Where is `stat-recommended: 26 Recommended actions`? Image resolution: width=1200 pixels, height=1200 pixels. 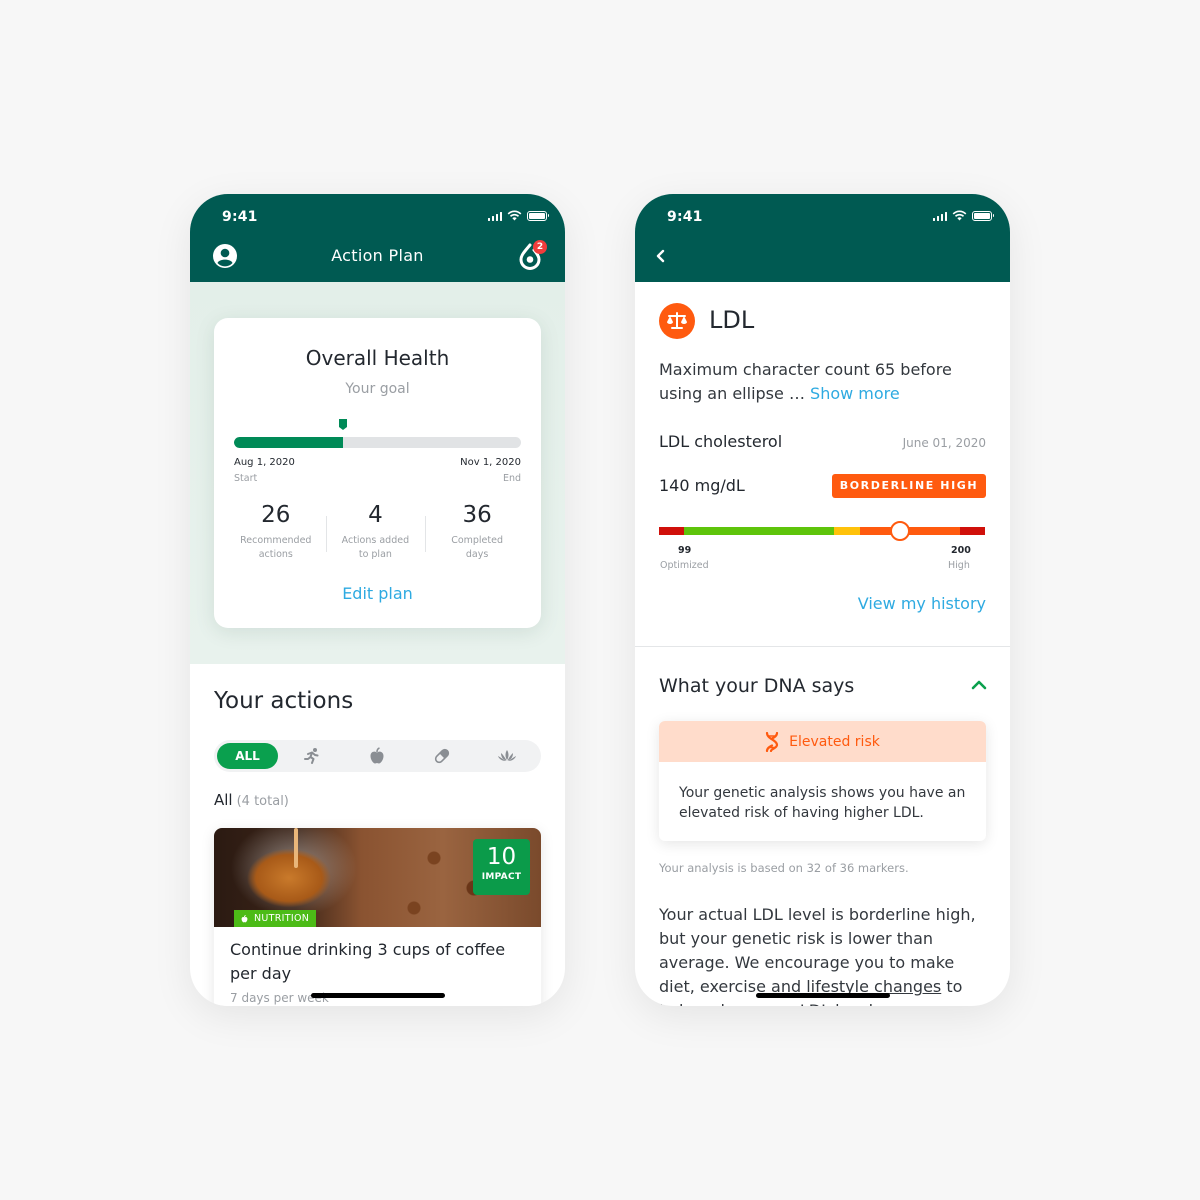
stat-recommended: 26 Recommended actions is located at coordinates (276, 531).